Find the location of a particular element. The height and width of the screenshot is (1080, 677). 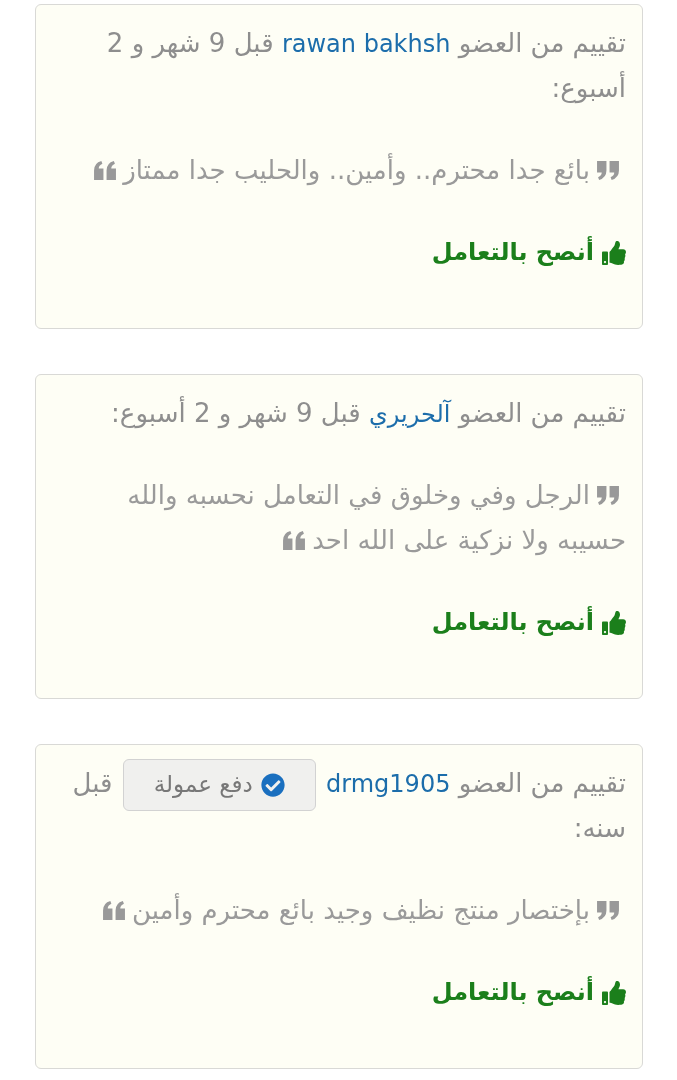

review-quote: بإختصار منتج نظيف وجيد بائع محترم وأمين is located at coordinates (339, 910).